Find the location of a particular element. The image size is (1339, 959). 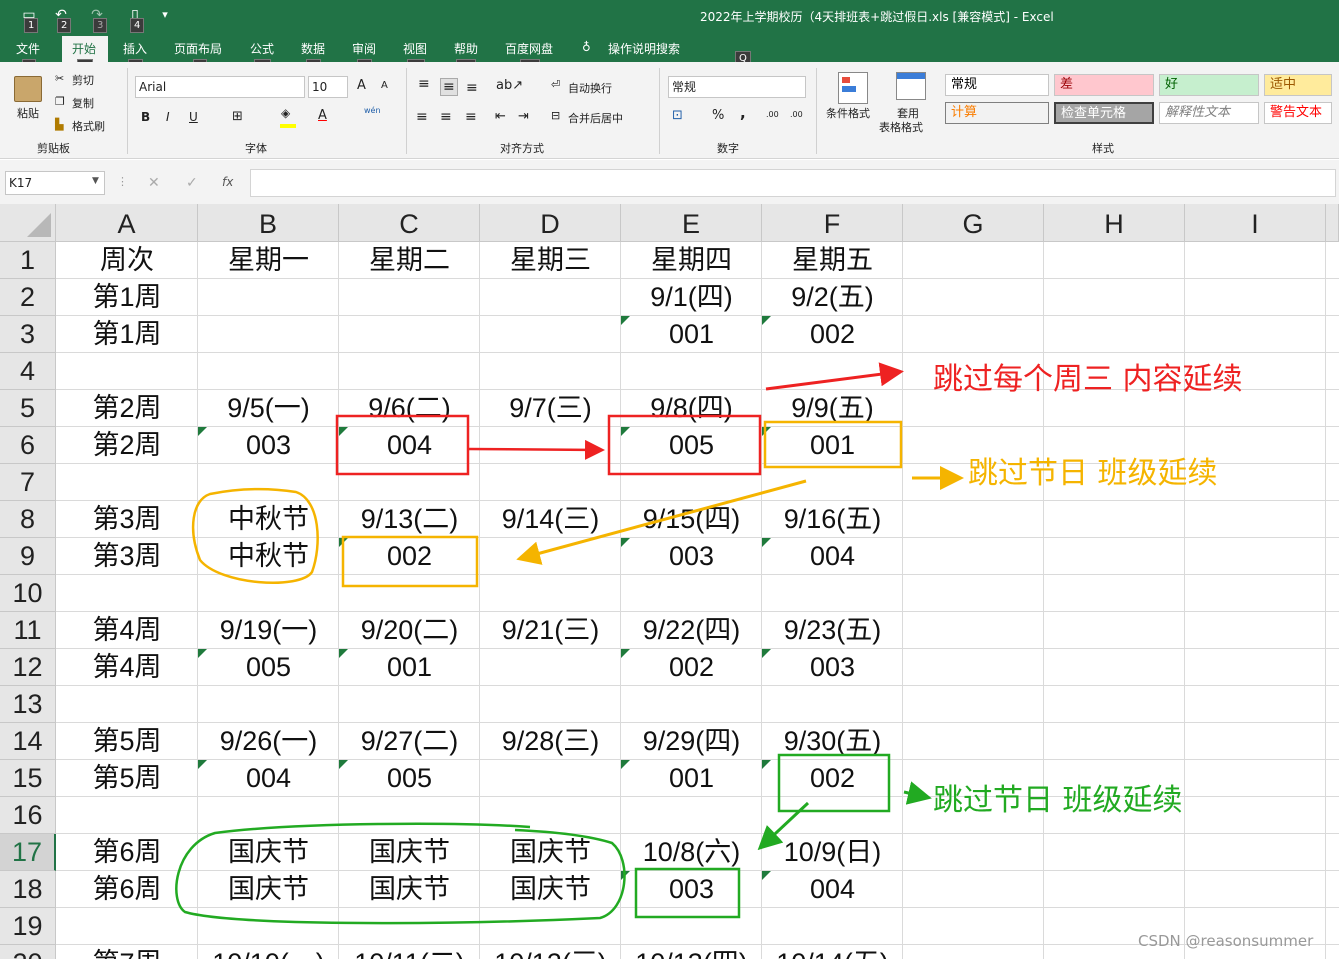

tell-me-lightbulb-icon: ♁ is located at coordinates (586, 47).